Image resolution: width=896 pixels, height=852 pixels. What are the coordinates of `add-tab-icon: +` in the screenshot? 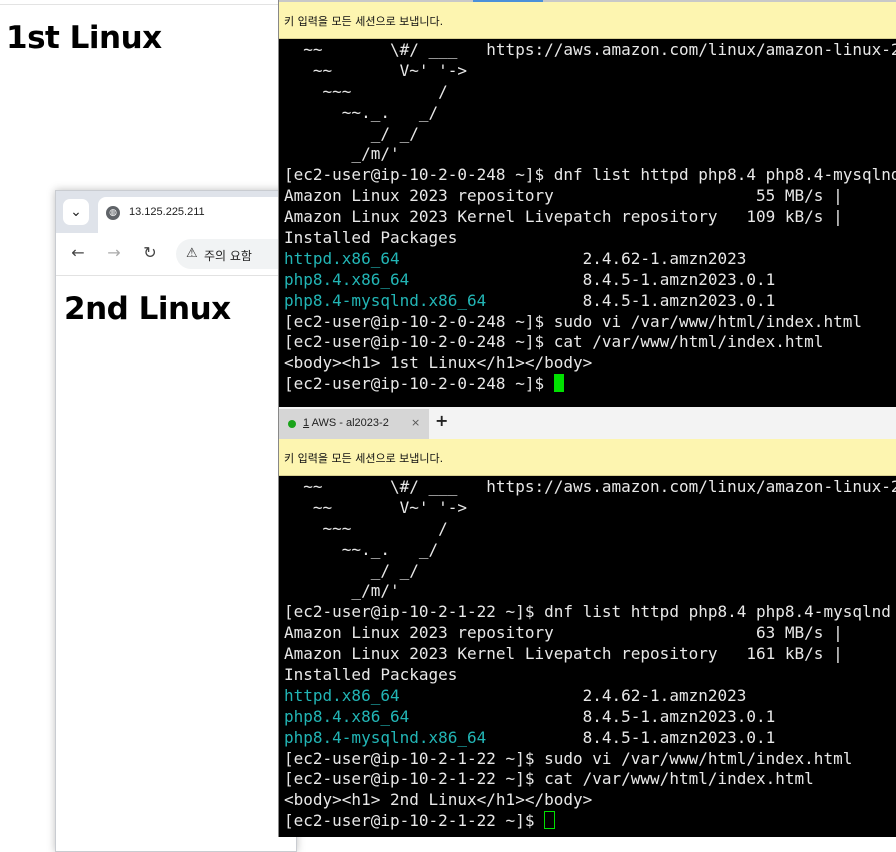 It's located at (441, 420).